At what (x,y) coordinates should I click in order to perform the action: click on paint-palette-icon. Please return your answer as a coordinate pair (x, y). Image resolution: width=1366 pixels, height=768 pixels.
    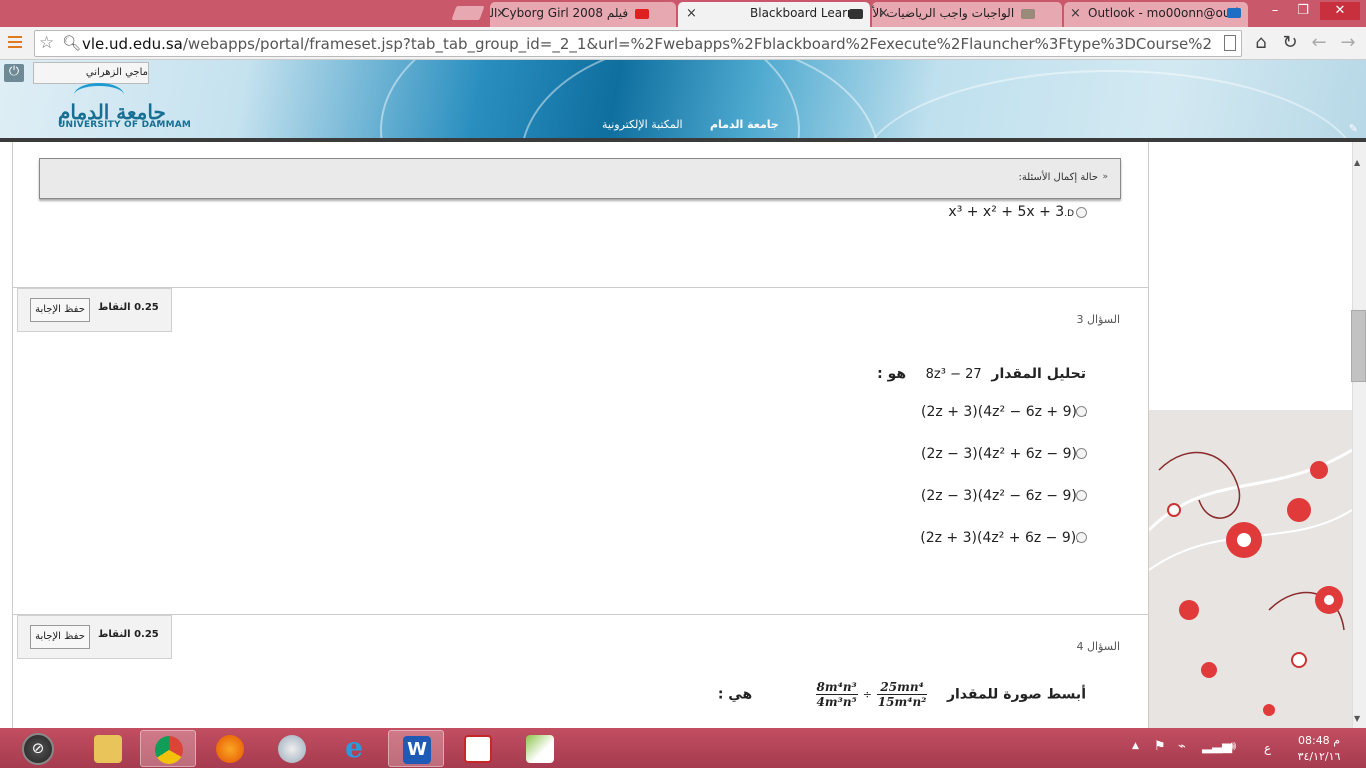
    Looking at the image, I should click on (292, 749).